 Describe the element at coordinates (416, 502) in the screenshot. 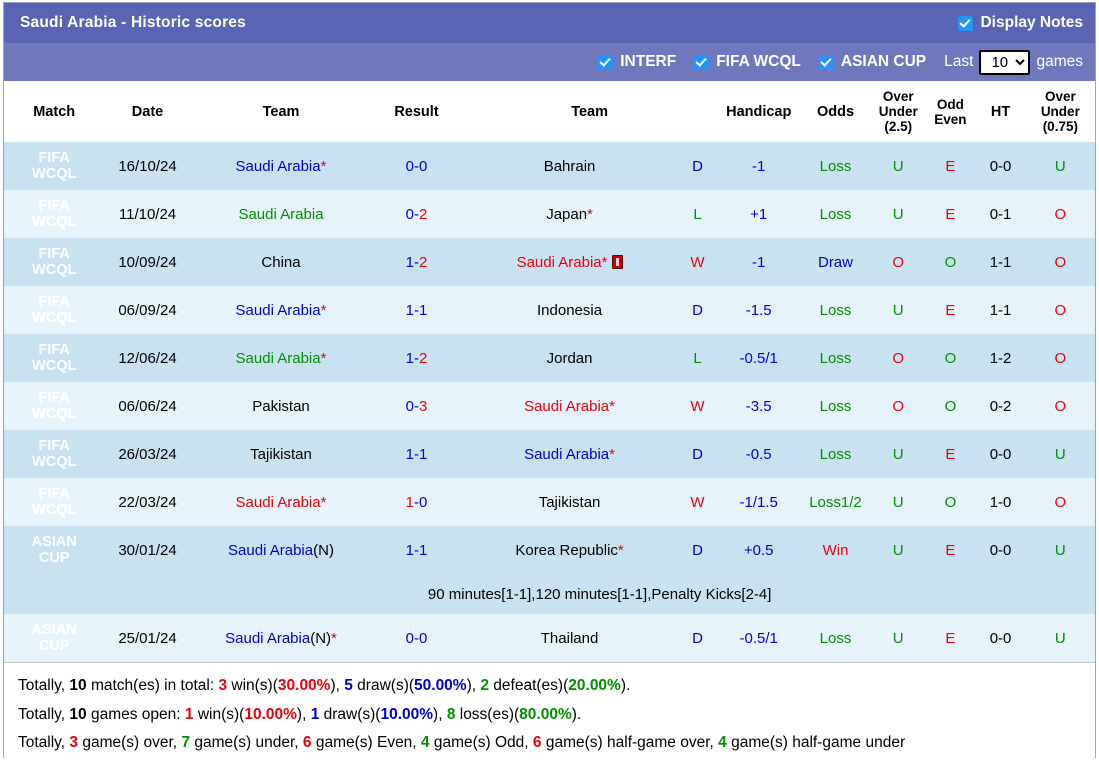

I see `match-result: 1-0` at that location.